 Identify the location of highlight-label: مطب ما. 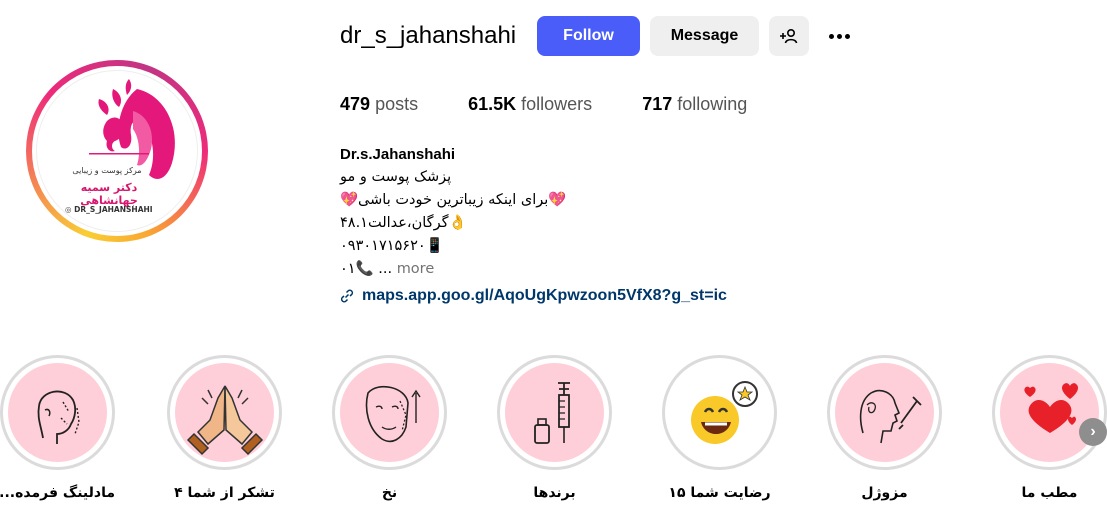
(1049, 493).